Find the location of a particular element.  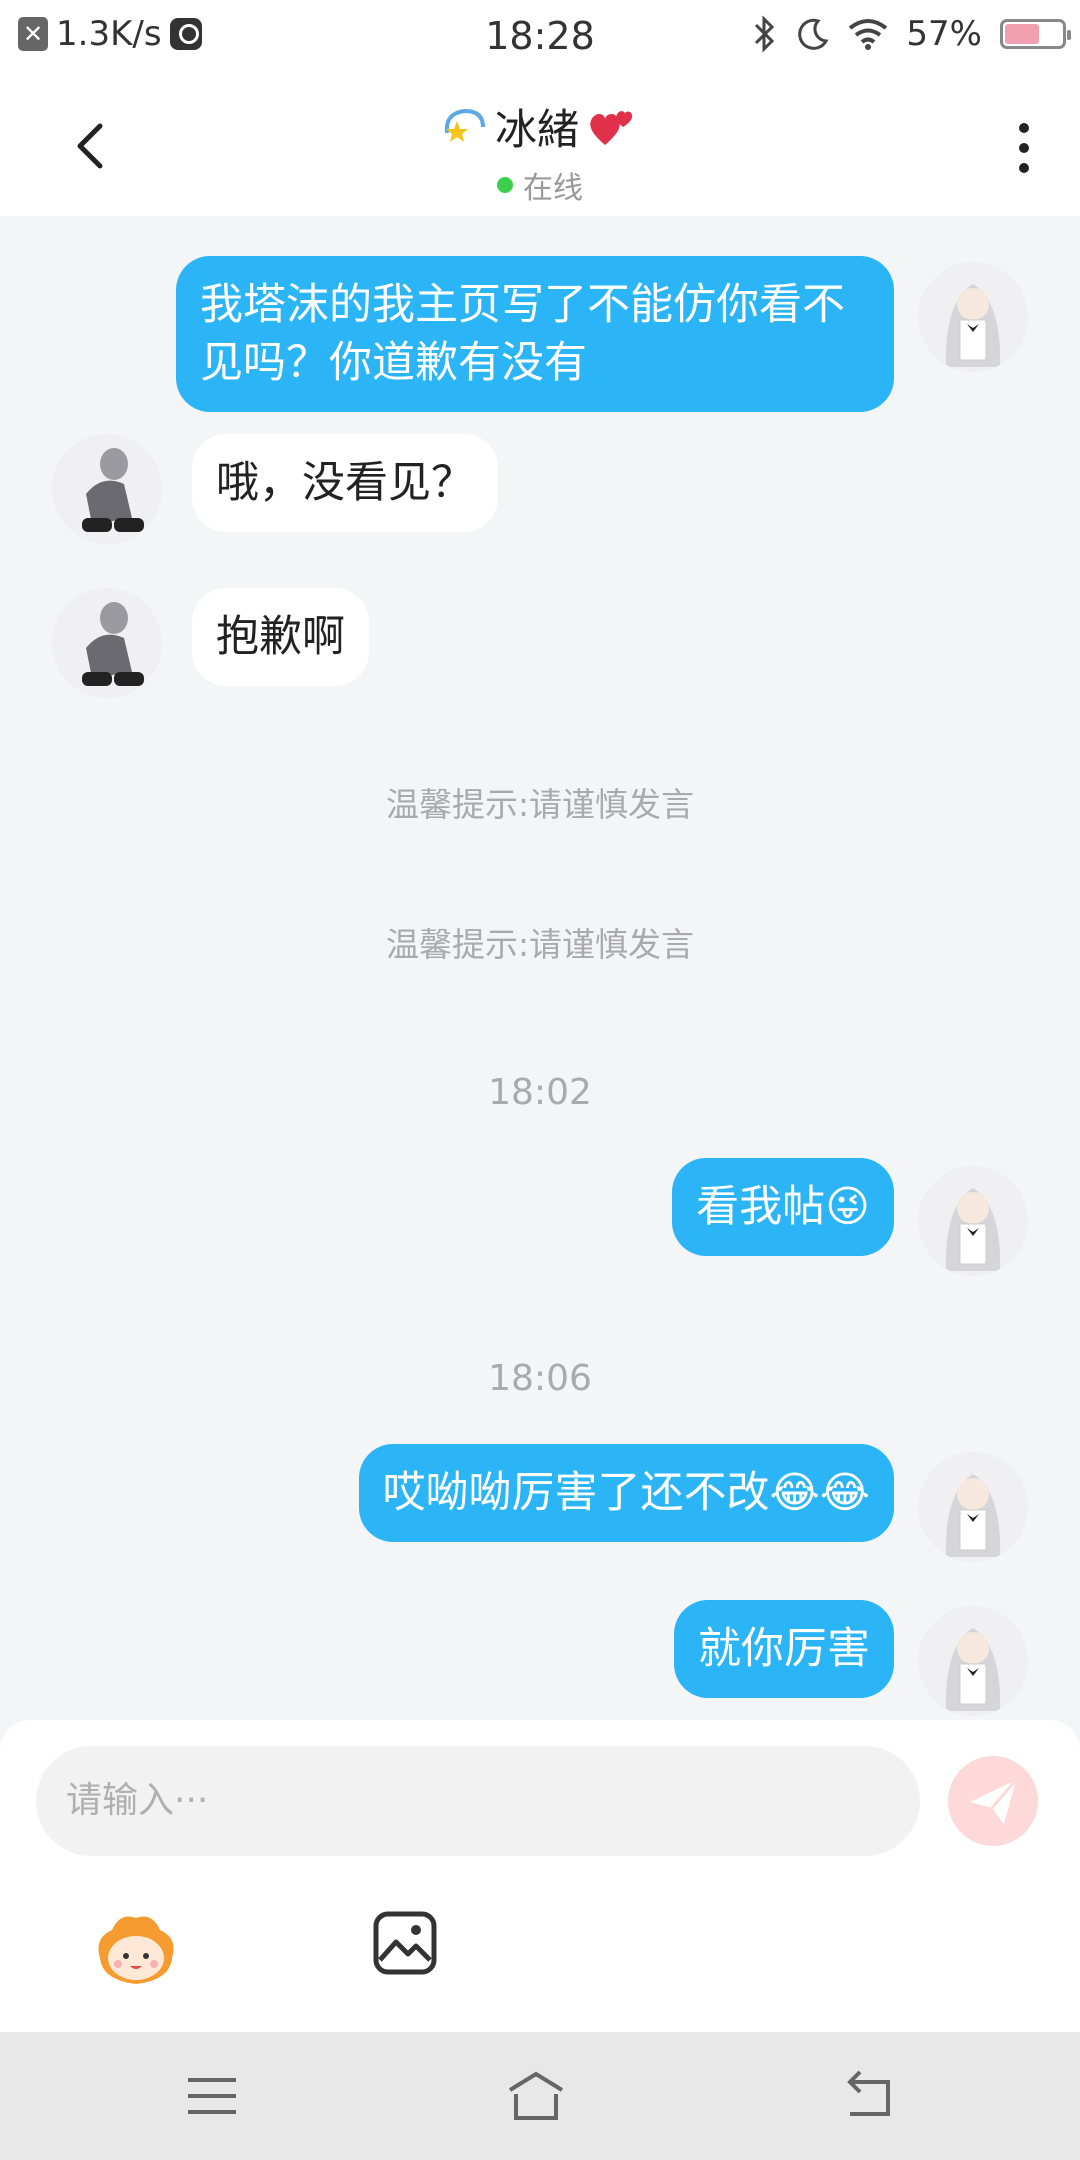

online-status-text: 在线 is located at coordinates (553, 188).